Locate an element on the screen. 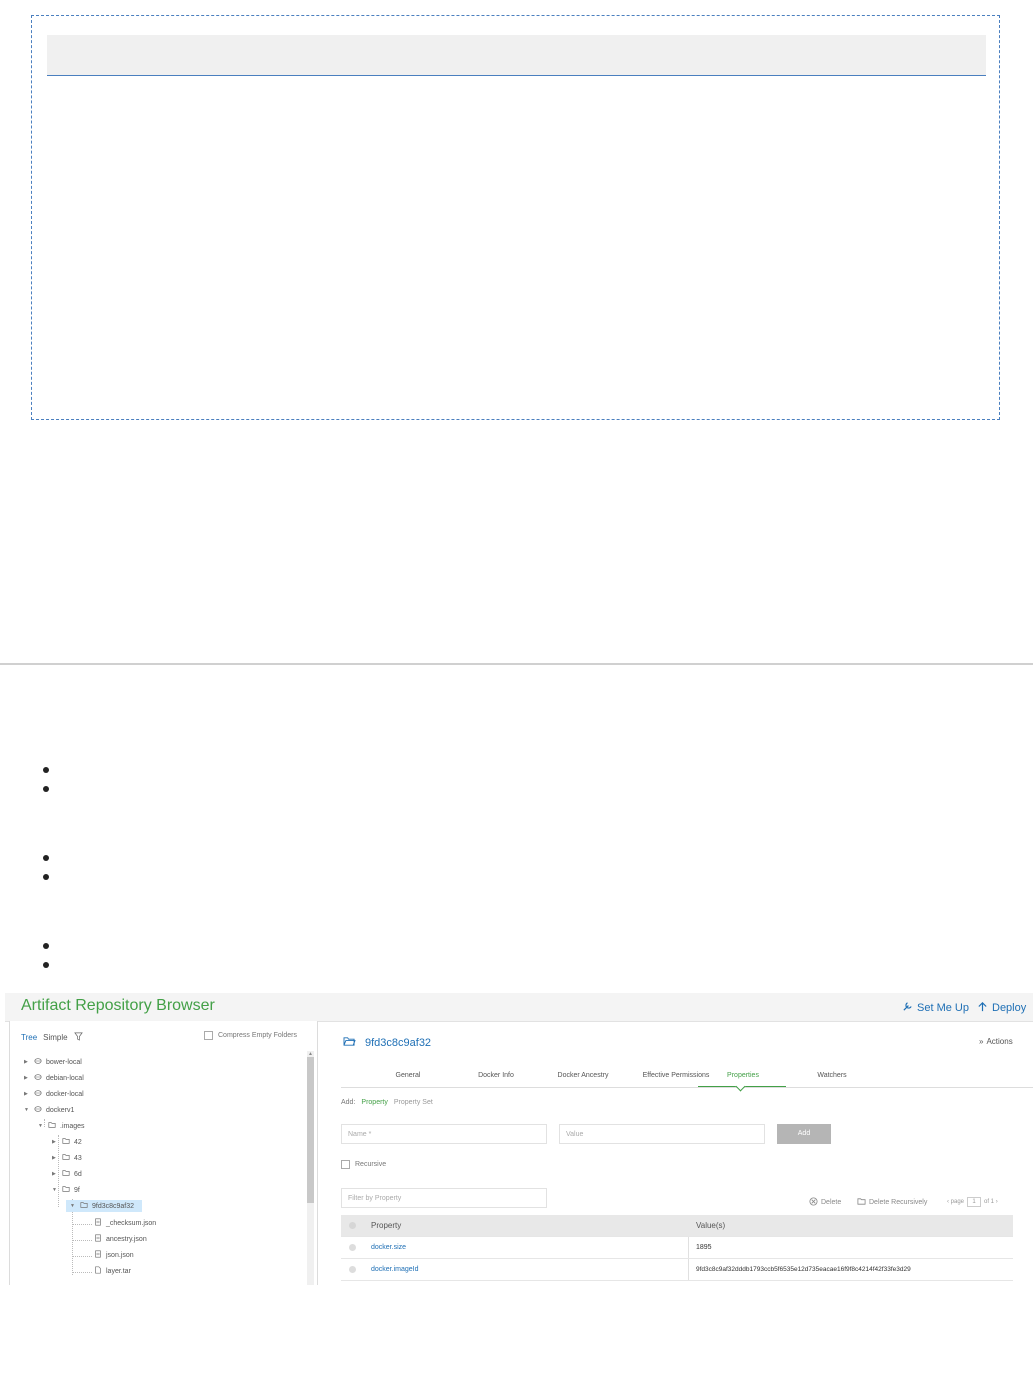  tree-node-file: json.json is located at coordinates (114, 1255).